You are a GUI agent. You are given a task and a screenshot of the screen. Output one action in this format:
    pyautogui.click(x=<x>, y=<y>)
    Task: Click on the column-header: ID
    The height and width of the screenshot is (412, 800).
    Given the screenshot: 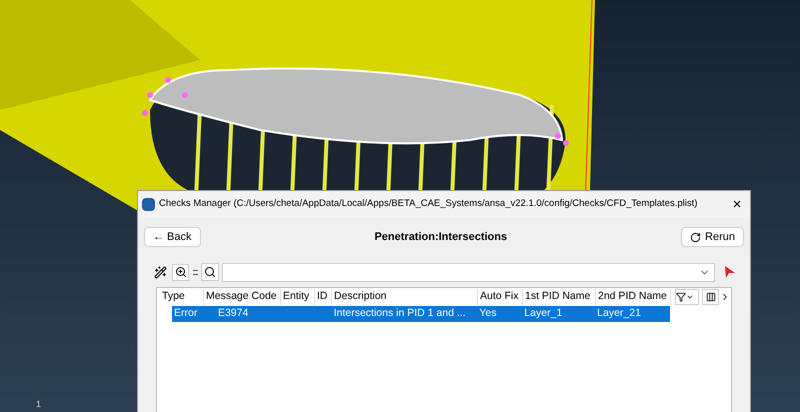 What is the action you would take?
    pyautogui.click(x=323, y=297)
    